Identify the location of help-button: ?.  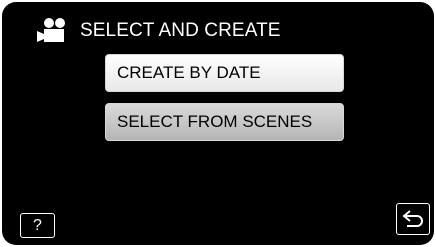
(37, 225).